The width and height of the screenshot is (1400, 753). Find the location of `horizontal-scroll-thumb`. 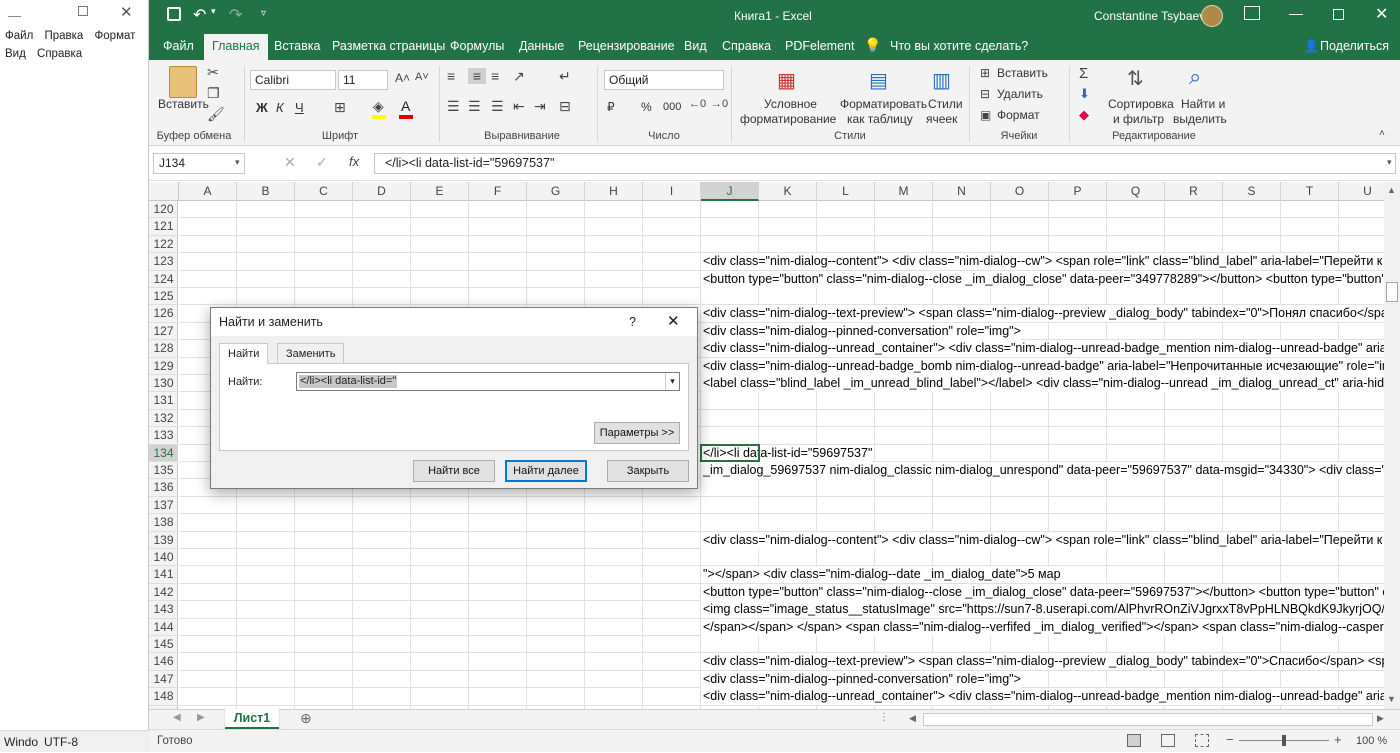

horizontal-scroll-thumb is located at coordinates (1148, 719).